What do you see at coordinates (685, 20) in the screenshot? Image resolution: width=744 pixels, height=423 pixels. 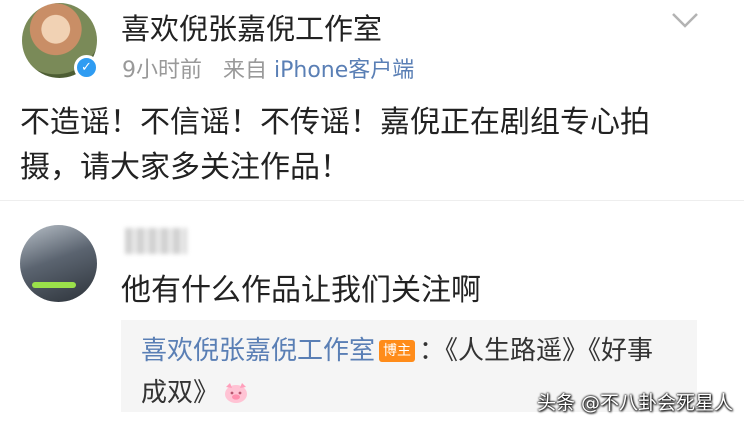 I see `chevron-down-icon` at bounding box center [685, 20].